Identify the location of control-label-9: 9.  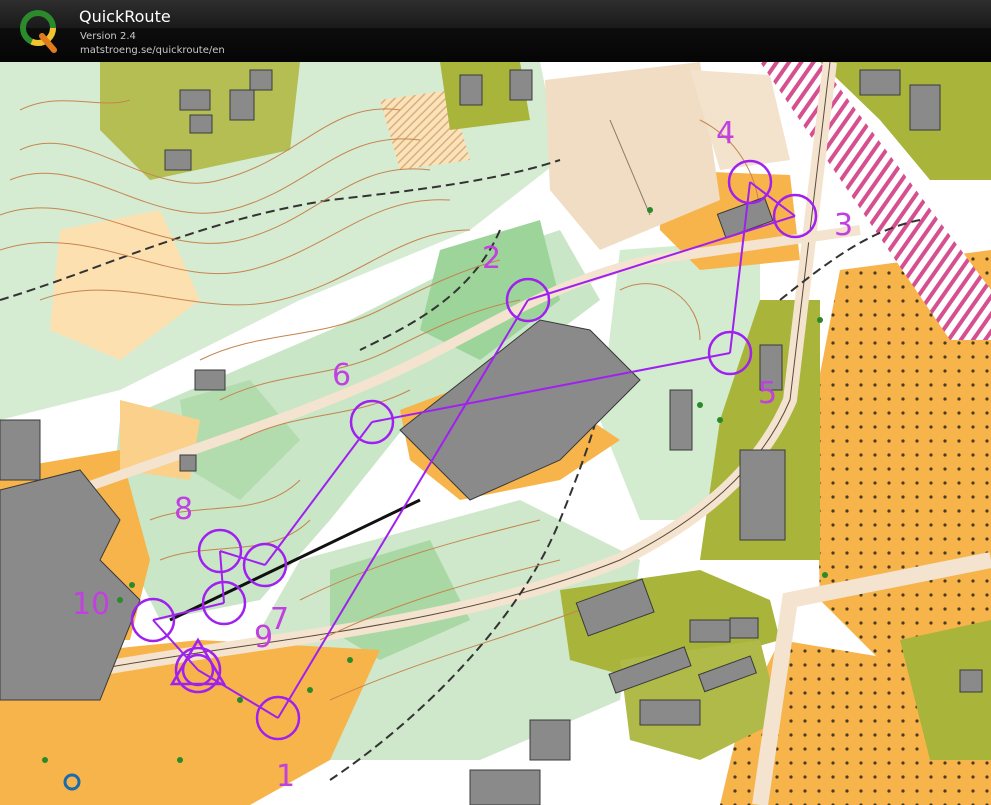
(263, 637).